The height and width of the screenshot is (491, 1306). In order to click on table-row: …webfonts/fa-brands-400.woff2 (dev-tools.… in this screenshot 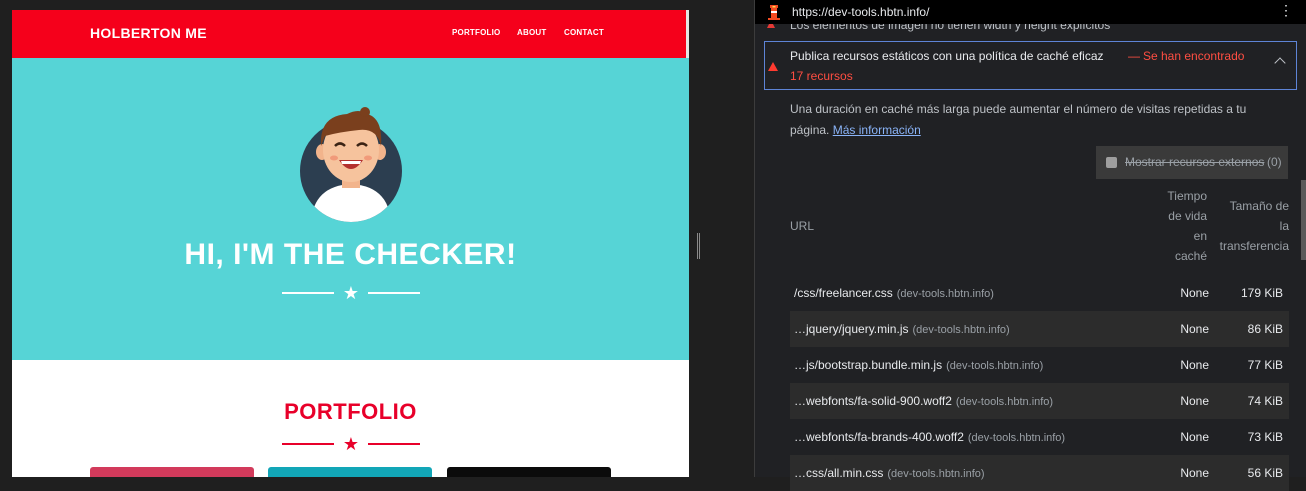, I will do `click(1039, 437)`.